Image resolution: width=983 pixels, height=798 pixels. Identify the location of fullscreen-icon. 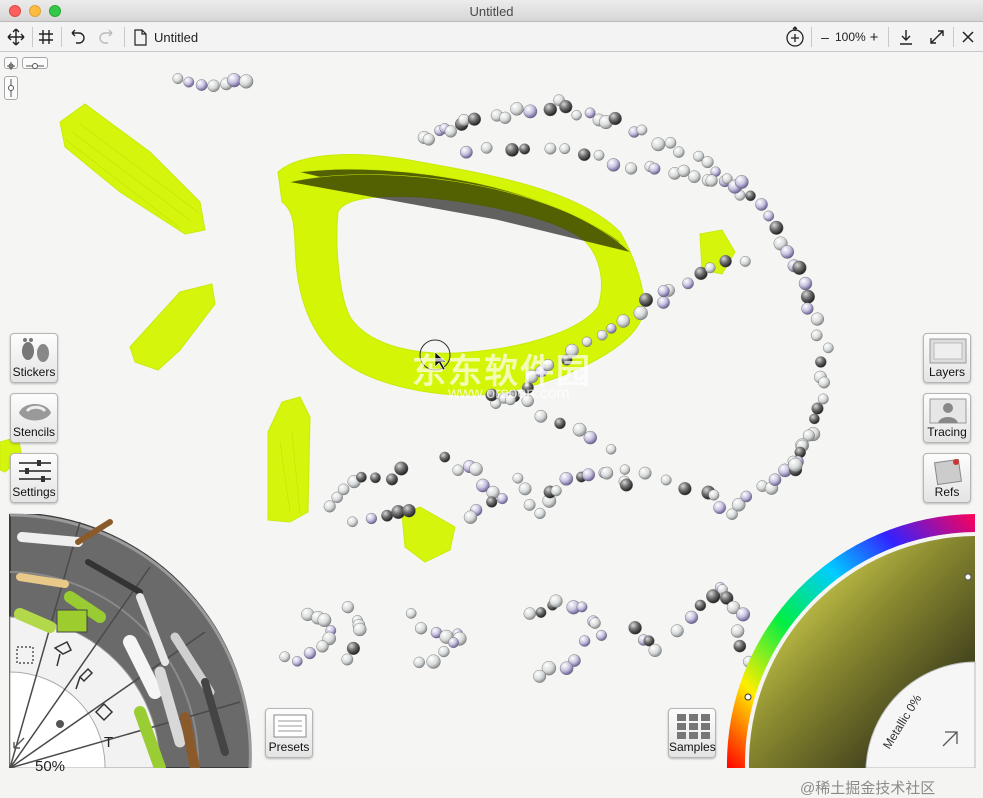
(937, 37).